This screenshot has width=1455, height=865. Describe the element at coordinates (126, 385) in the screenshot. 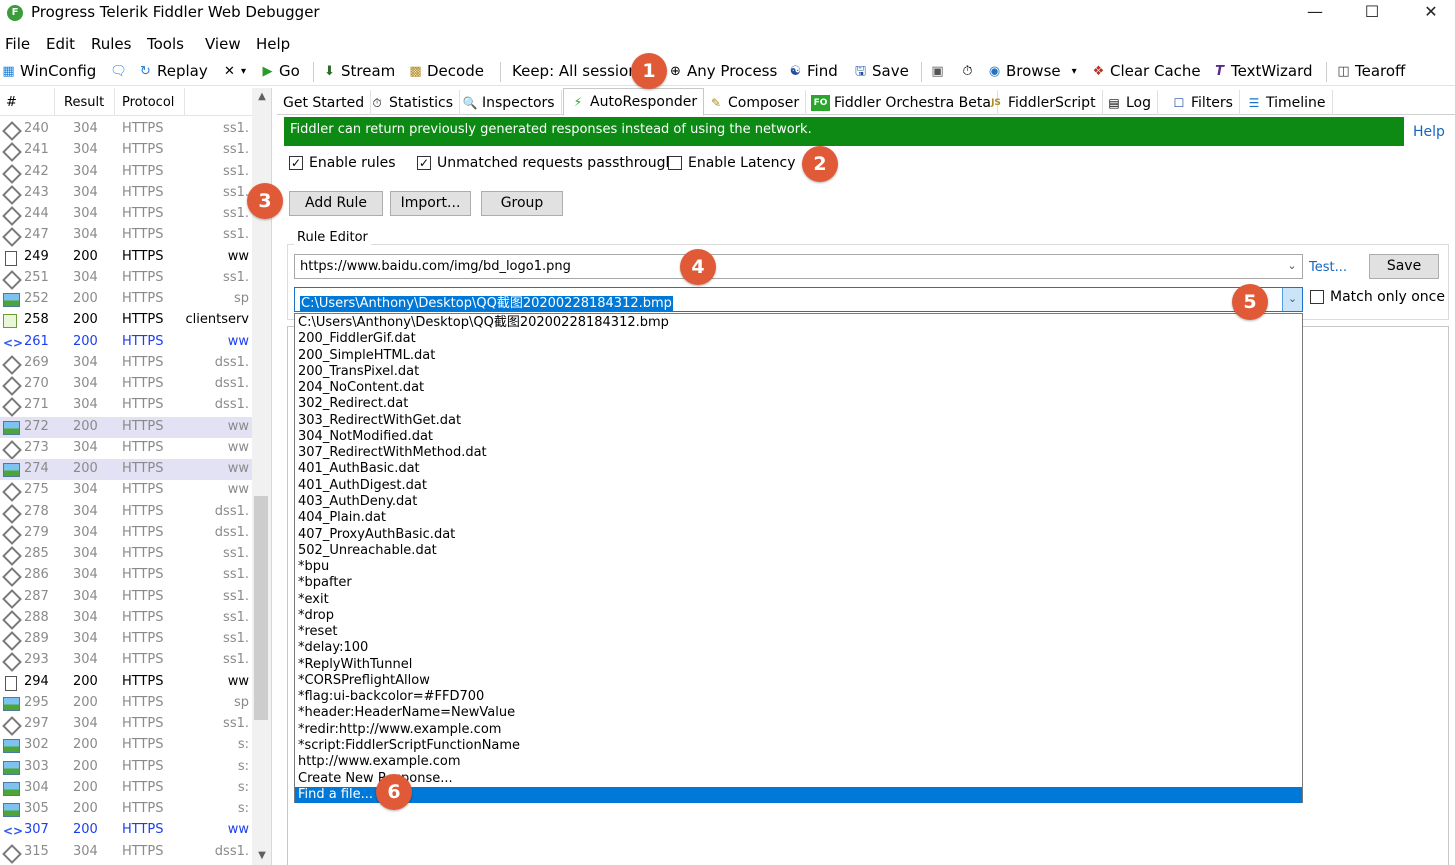

I see `session-row: 270 304 HTTPS dss1.` at that location.